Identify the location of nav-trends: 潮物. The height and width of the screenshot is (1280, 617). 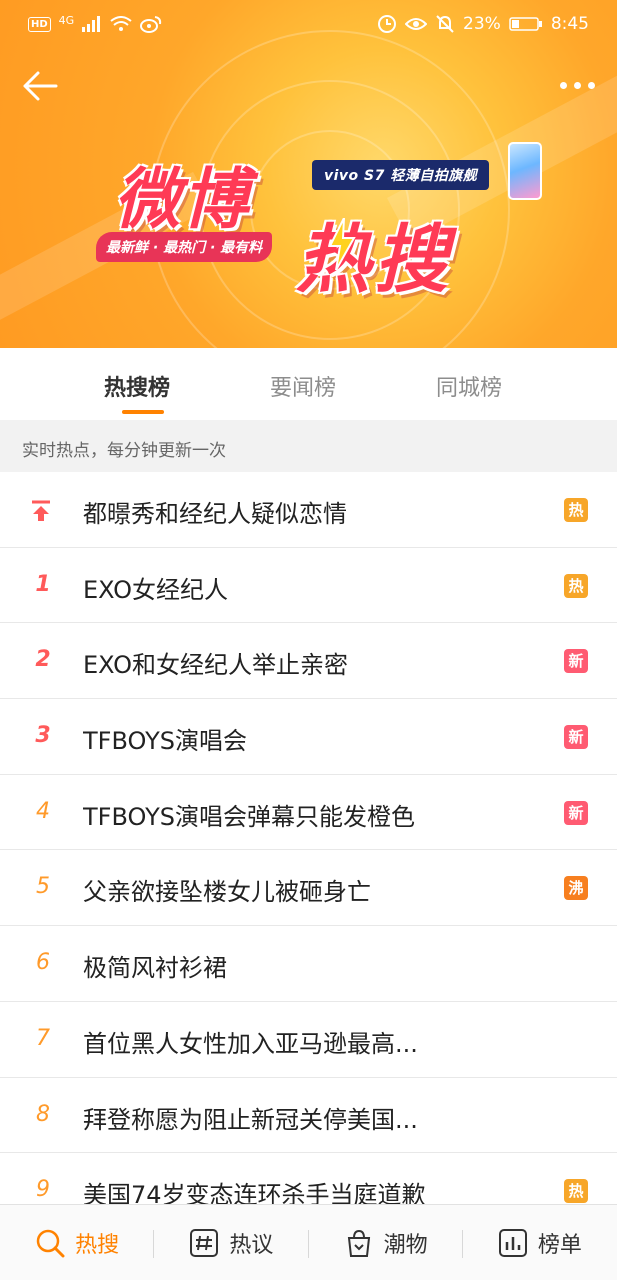
(386, 1242).